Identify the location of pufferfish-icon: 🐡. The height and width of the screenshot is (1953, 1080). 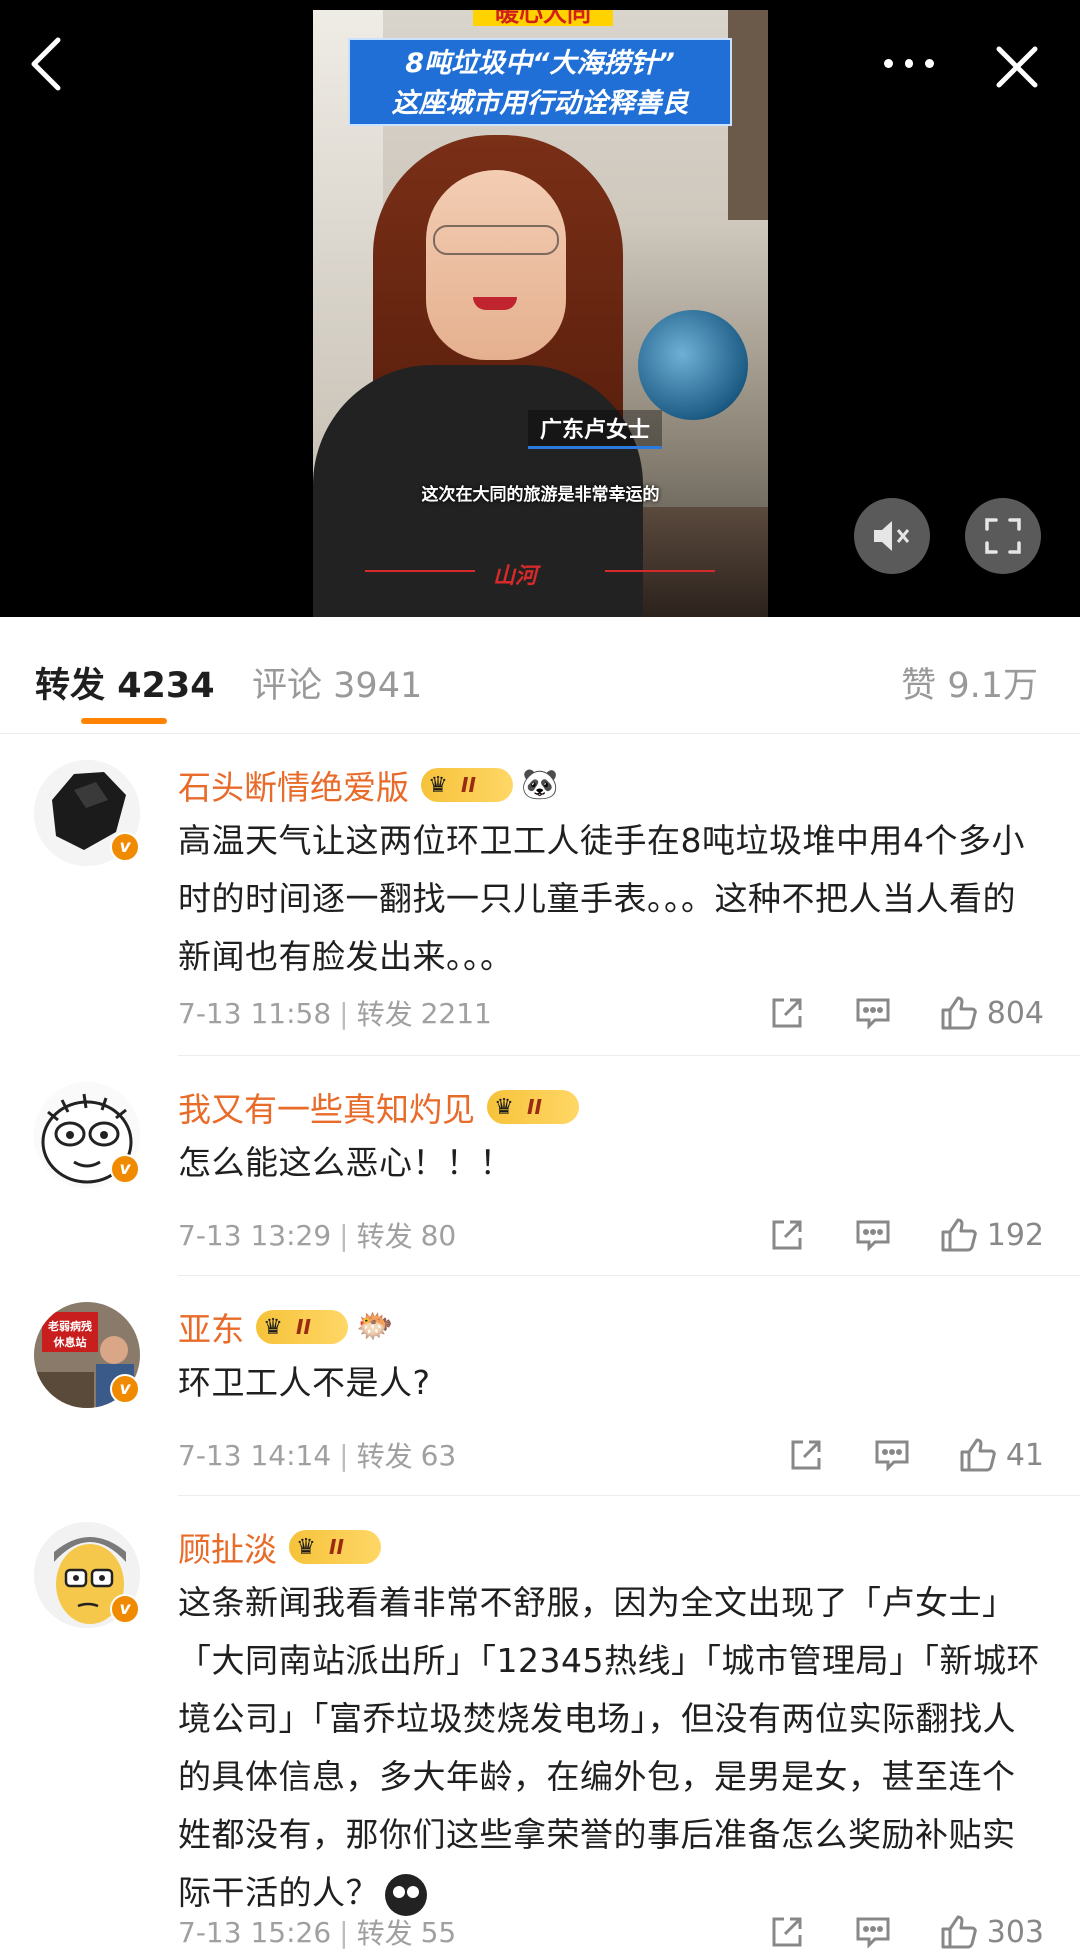
(375, 1326).